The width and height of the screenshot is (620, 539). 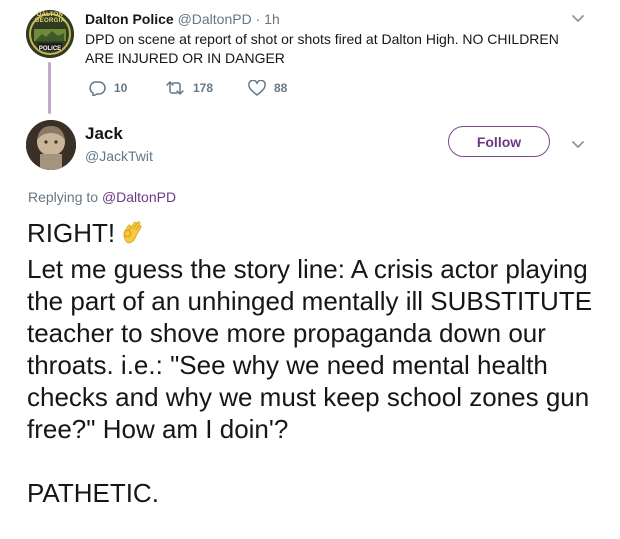 What do you see at coordinates (50, 49) in the screenshot?
I see `avatar-badge-bottom-text: POLICE` at bounding box center [50, 49].